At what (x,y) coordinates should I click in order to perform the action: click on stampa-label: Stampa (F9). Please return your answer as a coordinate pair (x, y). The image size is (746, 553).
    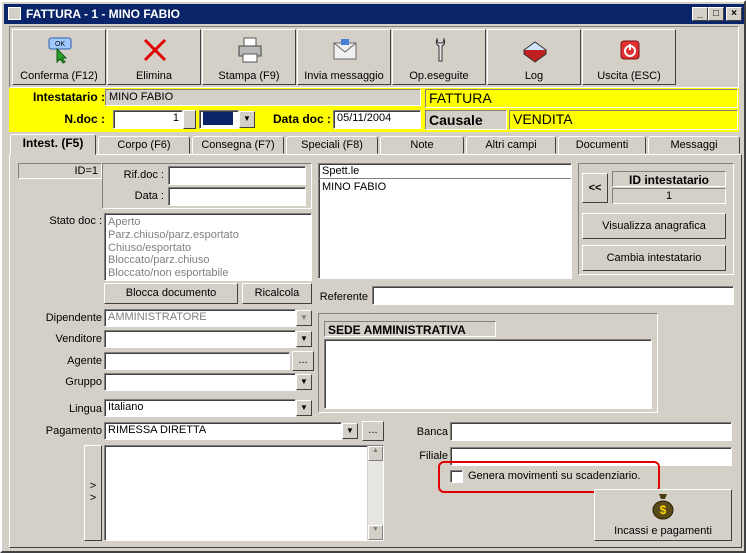
    Looking at the image, I should click on (249, 76).